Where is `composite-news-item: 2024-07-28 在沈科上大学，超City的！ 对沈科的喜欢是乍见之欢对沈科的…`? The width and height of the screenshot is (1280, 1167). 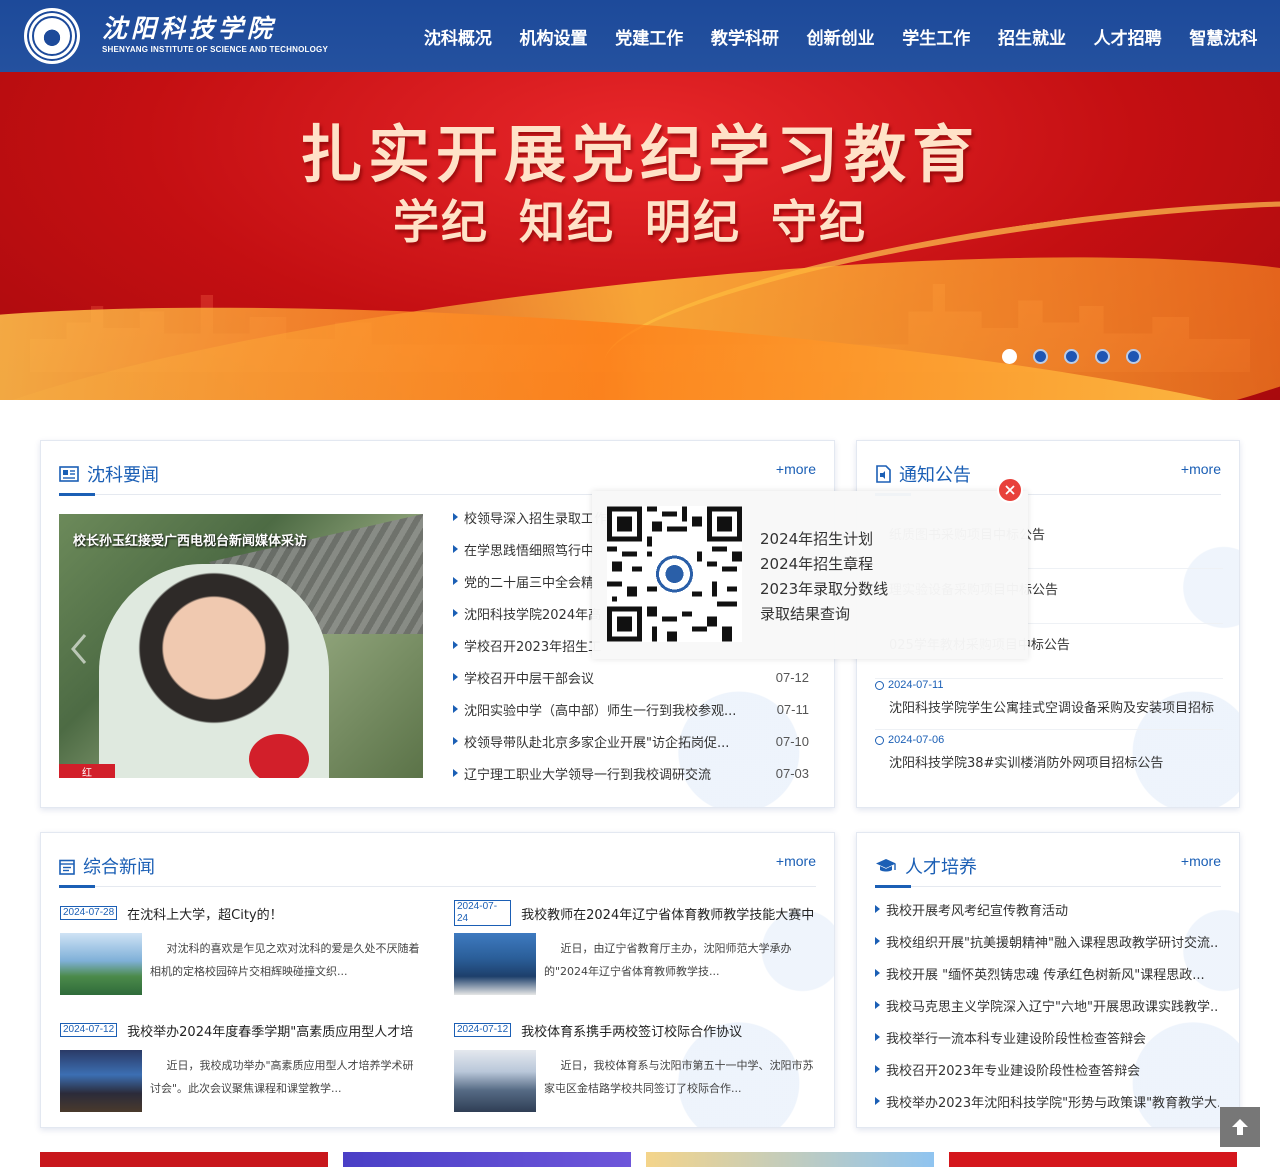
composite-news-item: 2024-07-28 在沈科上大学，超City的！ 对沈科的喜欢是乍见之欢对沈科的… is located at coordinates (240, 958).